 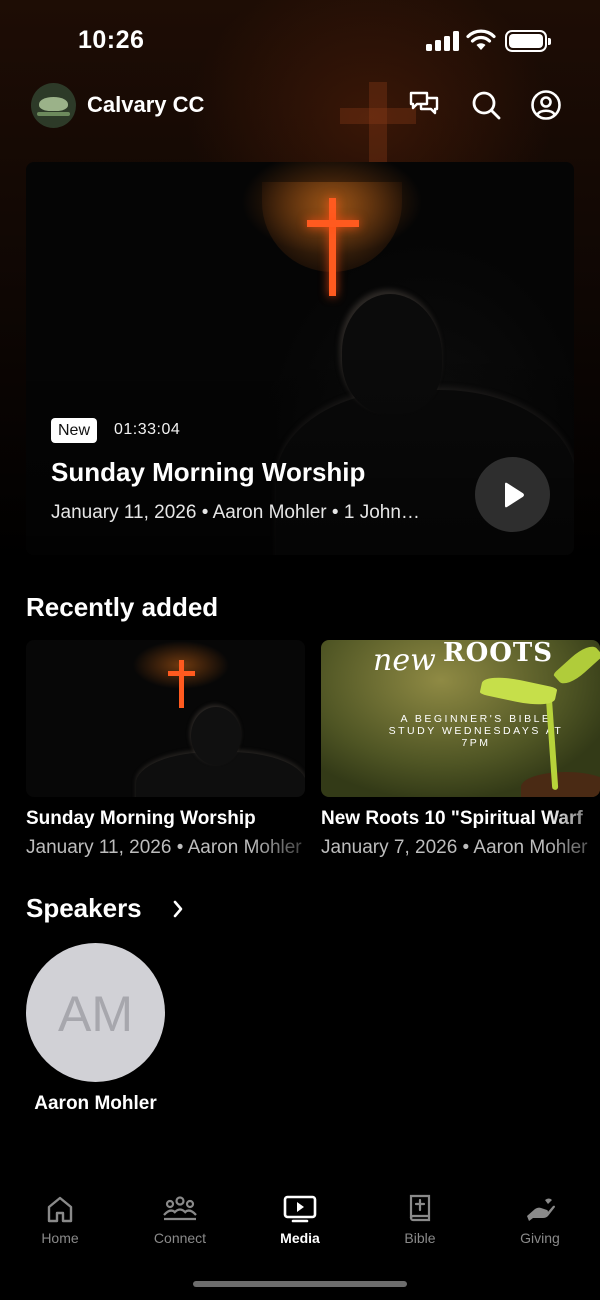 I want to click on recently-added-title: Recently added, so click(x=122, y=607).